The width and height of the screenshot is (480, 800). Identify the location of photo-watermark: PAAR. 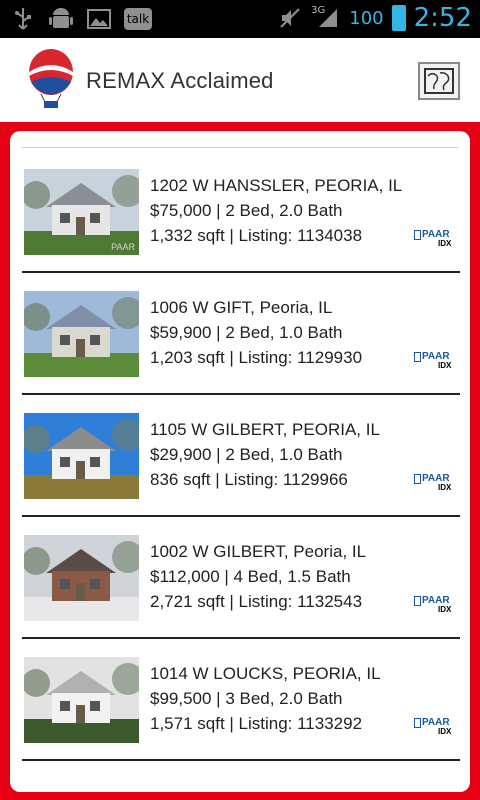
(123, 247).